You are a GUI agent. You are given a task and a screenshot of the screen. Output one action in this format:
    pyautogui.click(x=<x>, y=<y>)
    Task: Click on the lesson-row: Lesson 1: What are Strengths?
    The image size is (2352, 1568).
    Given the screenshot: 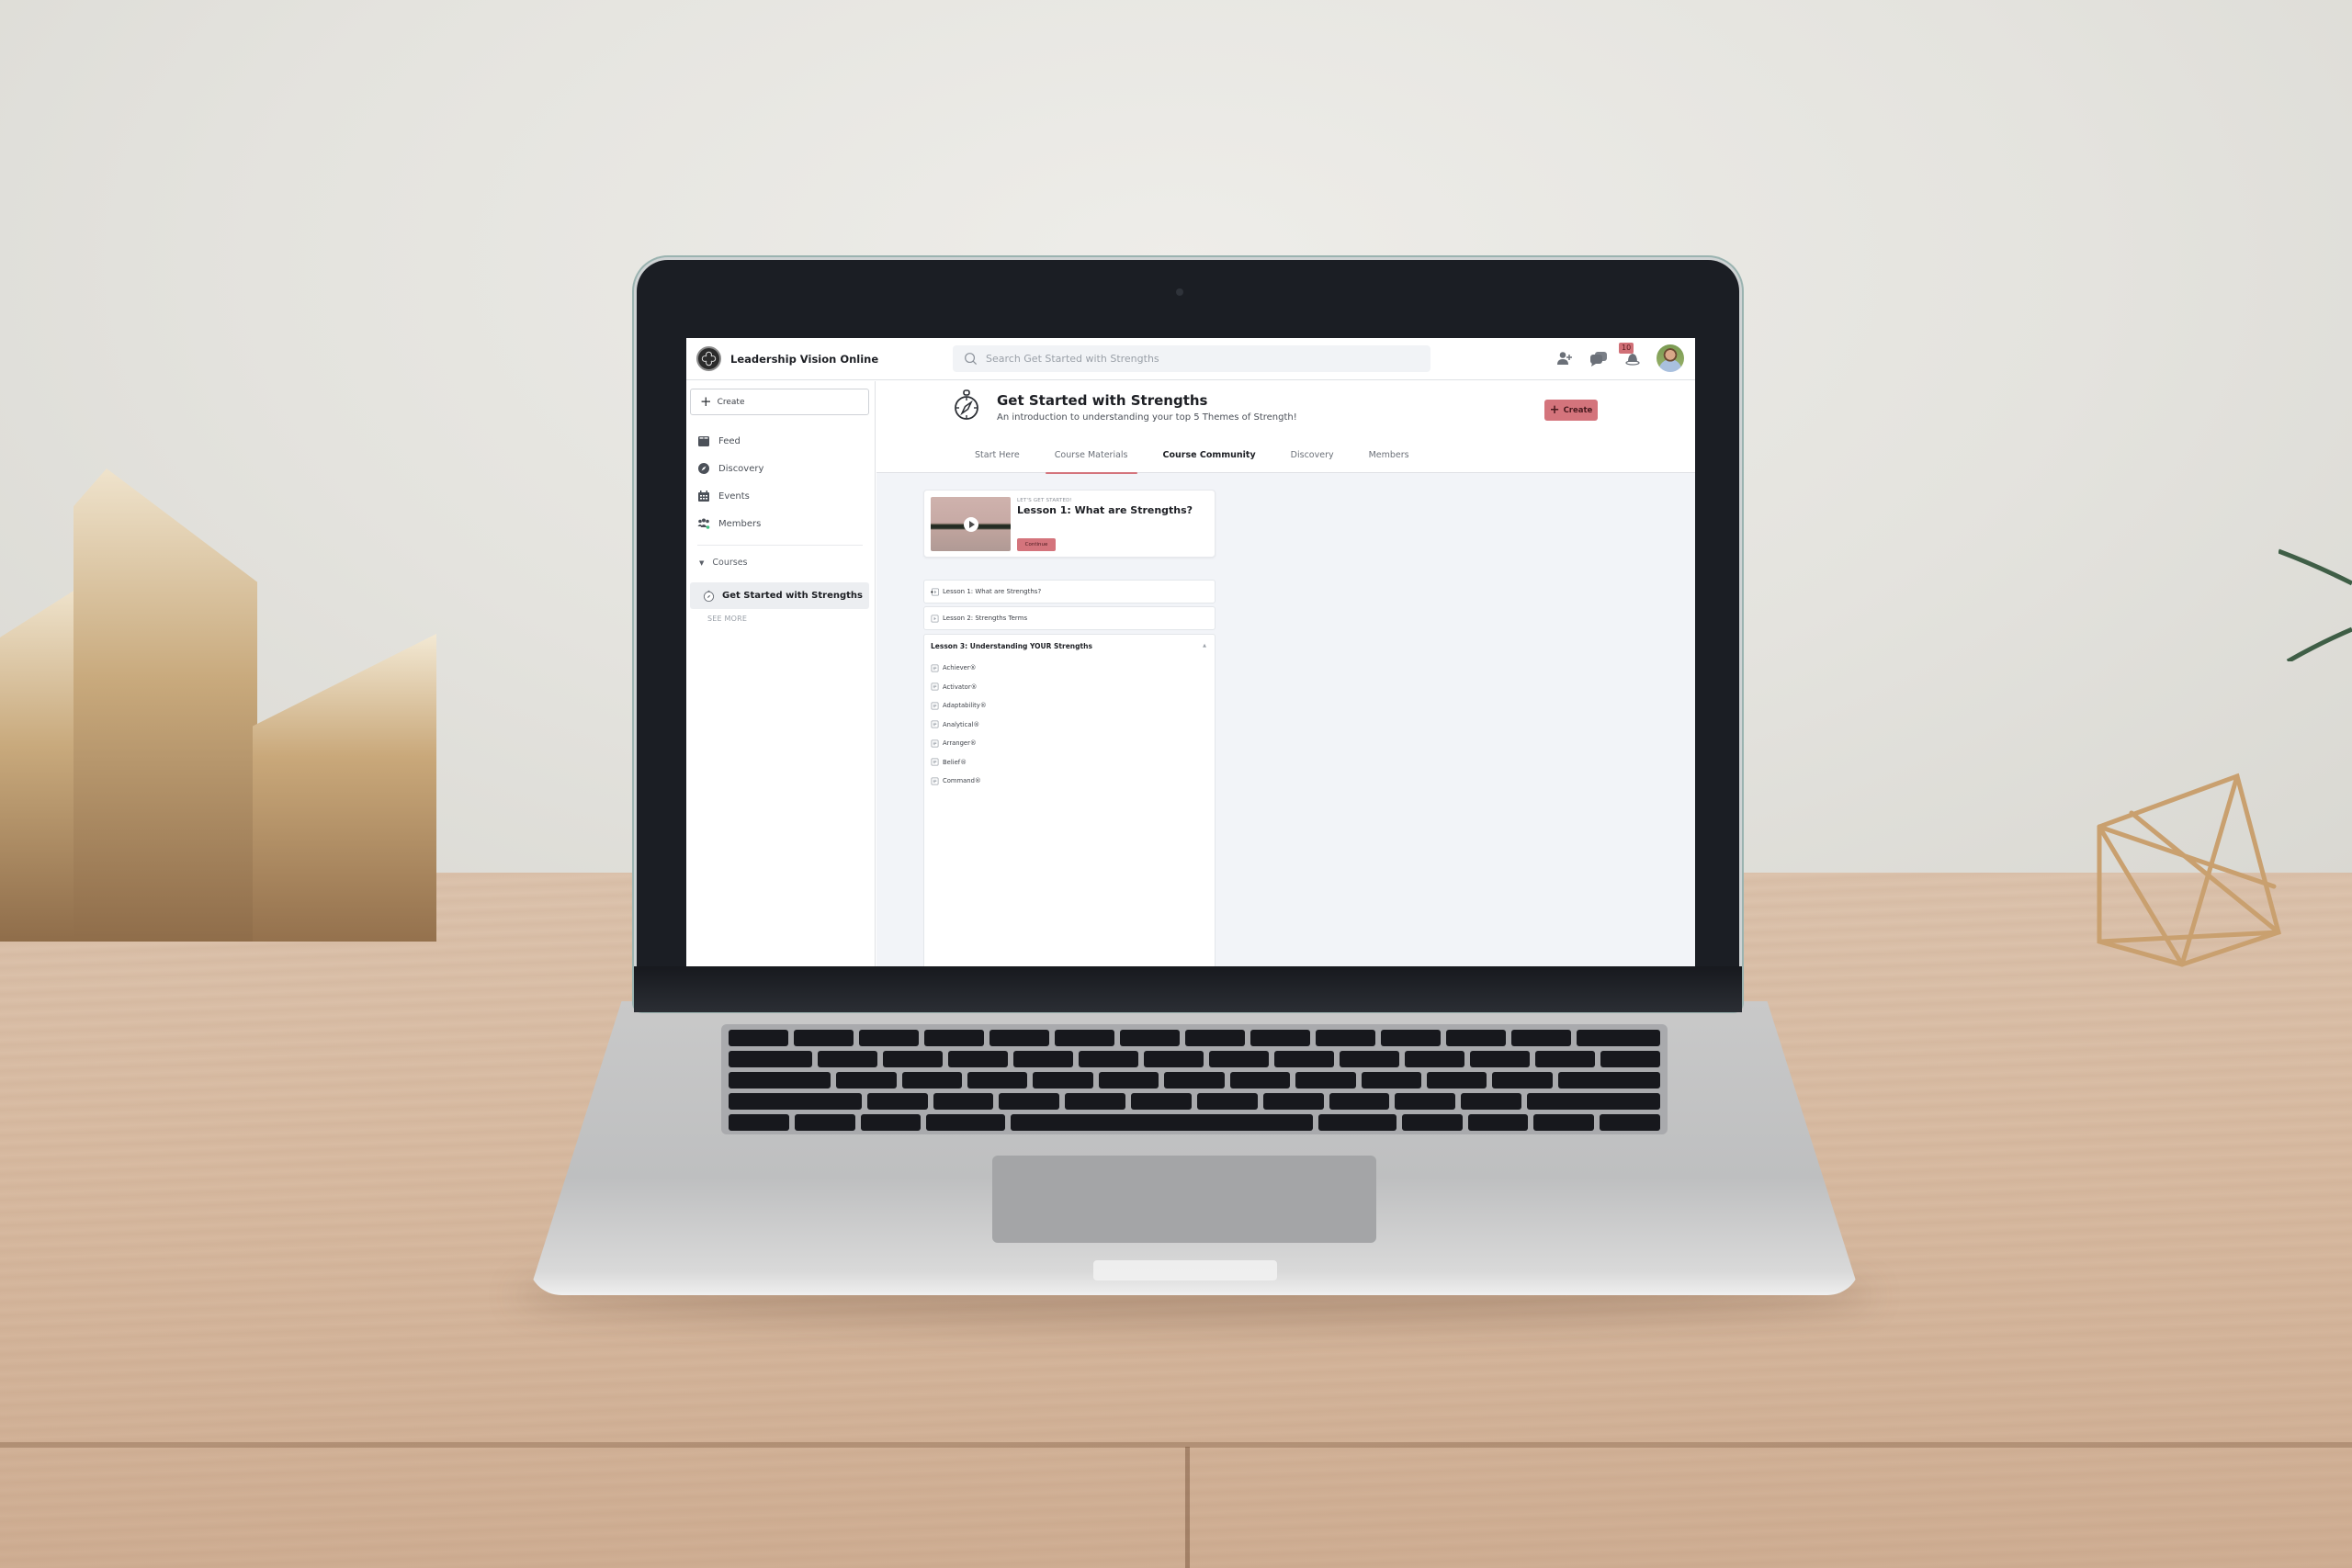 What is the action you would take?
    pyautogui.click(x=1070, y=592)
    